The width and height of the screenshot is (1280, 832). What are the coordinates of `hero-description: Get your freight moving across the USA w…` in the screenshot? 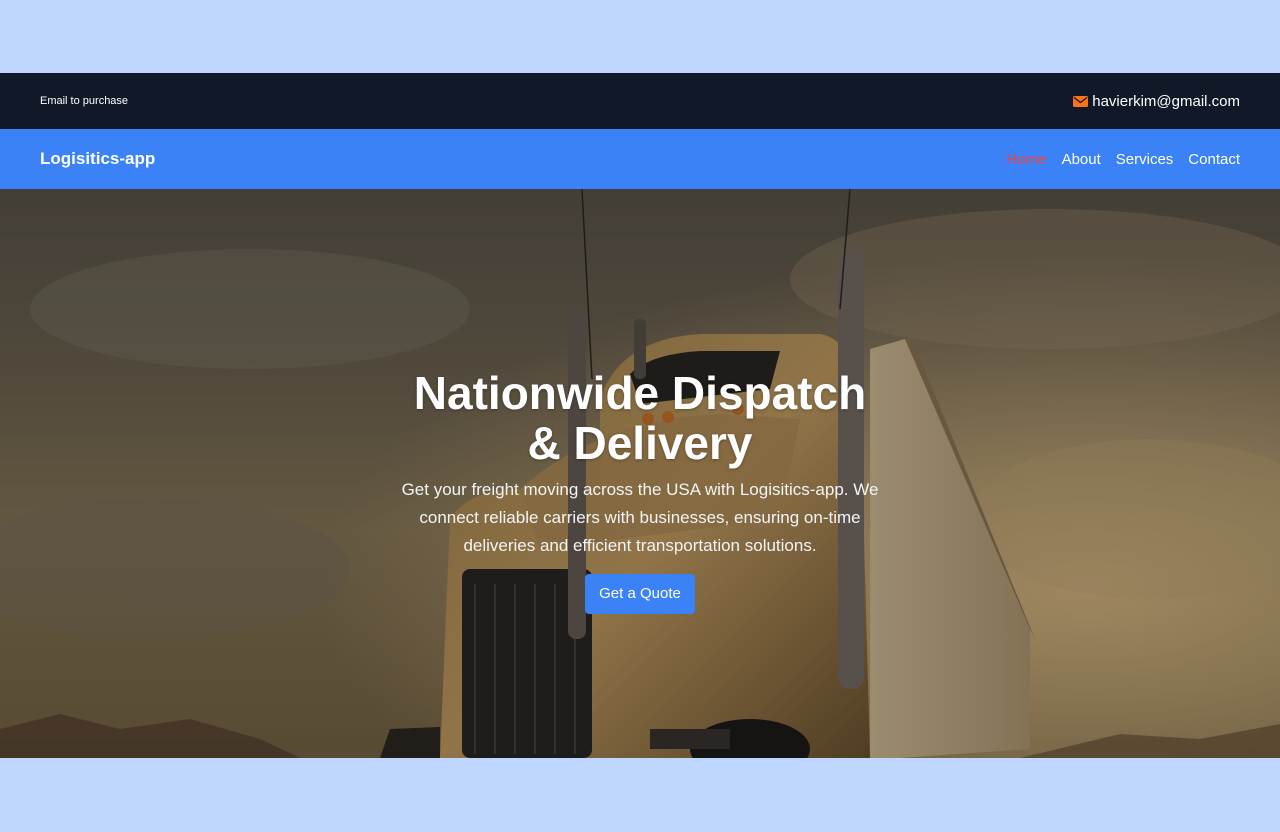 It's located at (640, 517).